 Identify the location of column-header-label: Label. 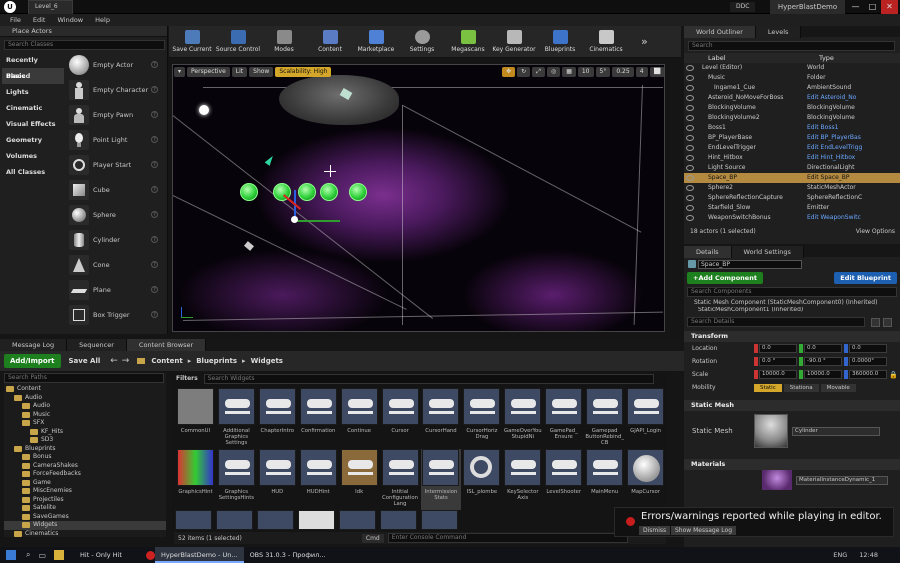
(763, 58).